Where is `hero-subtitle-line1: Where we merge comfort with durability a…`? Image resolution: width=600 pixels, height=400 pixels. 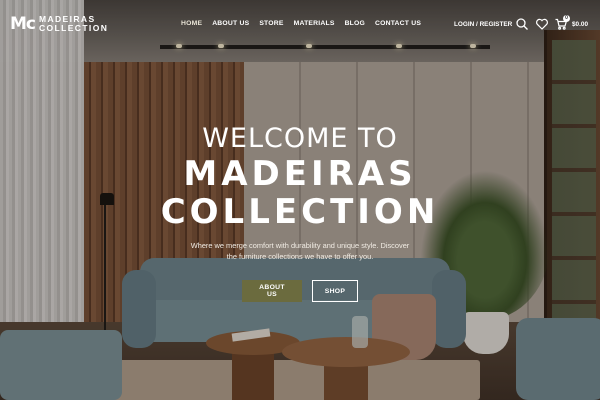 hero-subtitle-line1: Where we merge comfort with durability a… is located at coordinates (300, 245).